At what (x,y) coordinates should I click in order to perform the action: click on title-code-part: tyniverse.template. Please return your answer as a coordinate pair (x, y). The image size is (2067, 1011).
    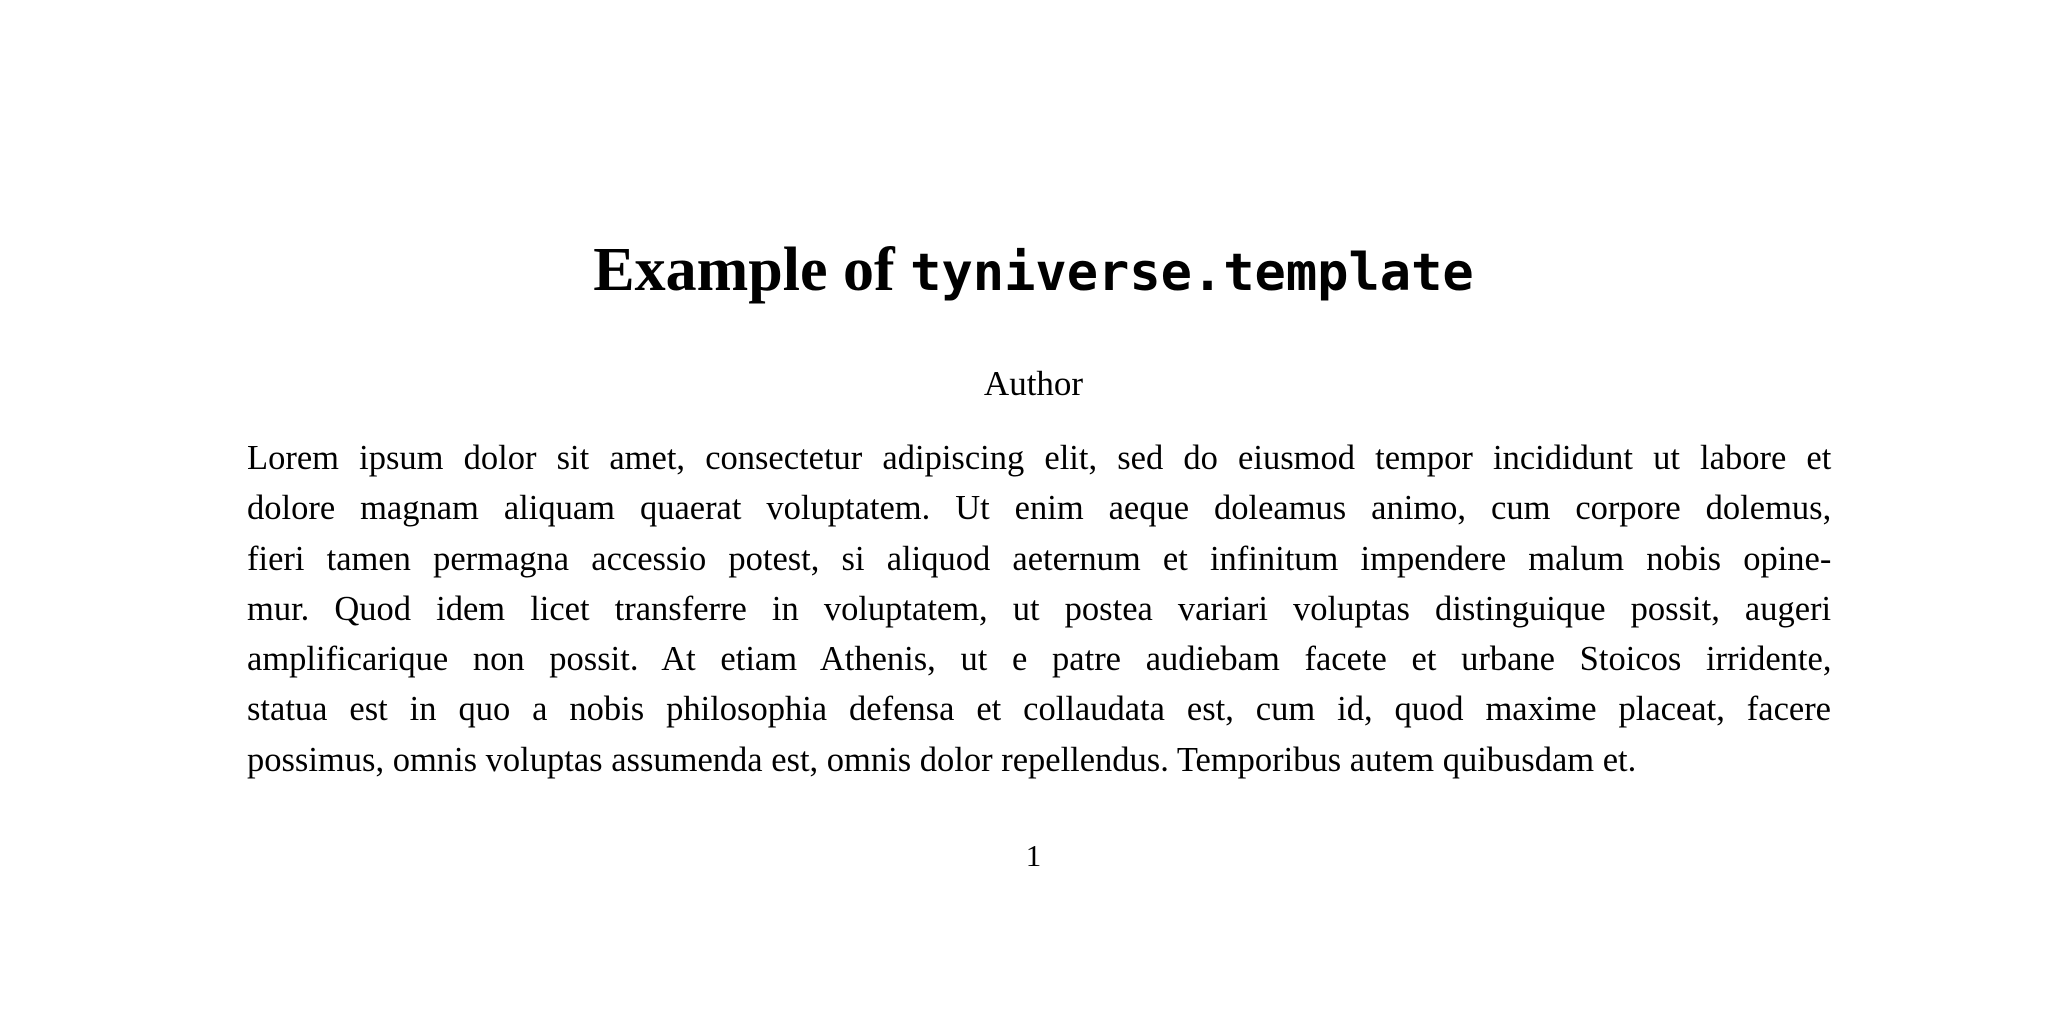
    Looking at the image, I should click on (1192, 273).